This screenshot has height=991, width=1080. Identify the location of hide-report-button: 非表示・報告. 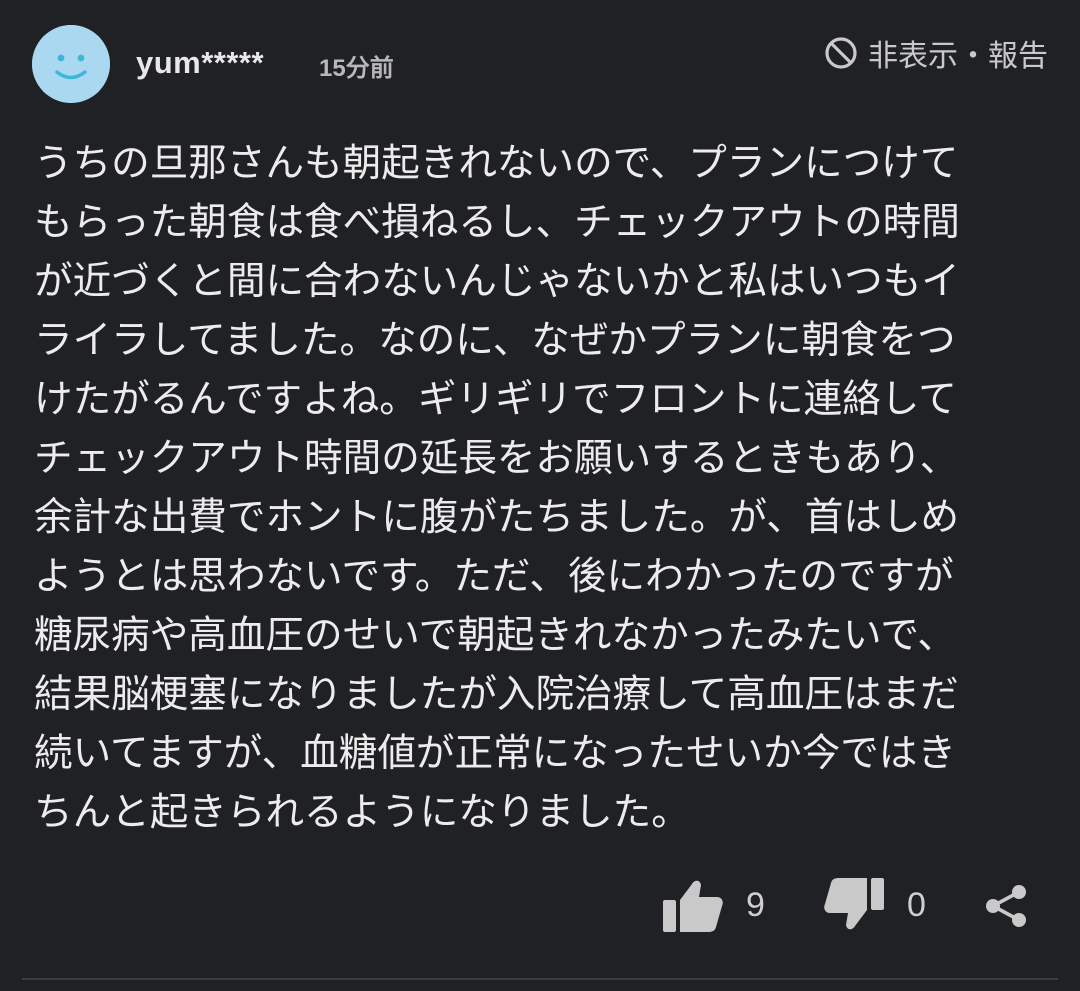
(936, 53).